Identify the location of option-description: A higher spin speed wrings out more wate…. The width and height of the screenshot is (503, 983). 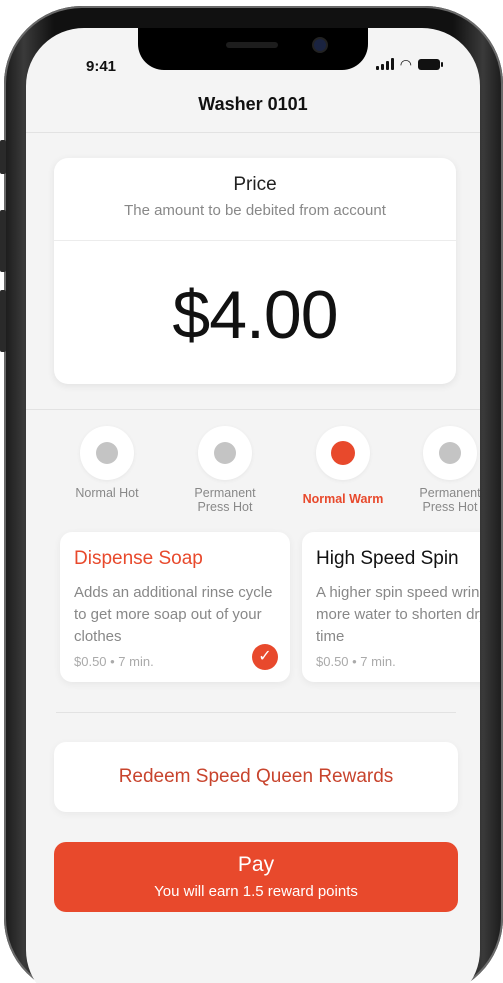
(398, 614).